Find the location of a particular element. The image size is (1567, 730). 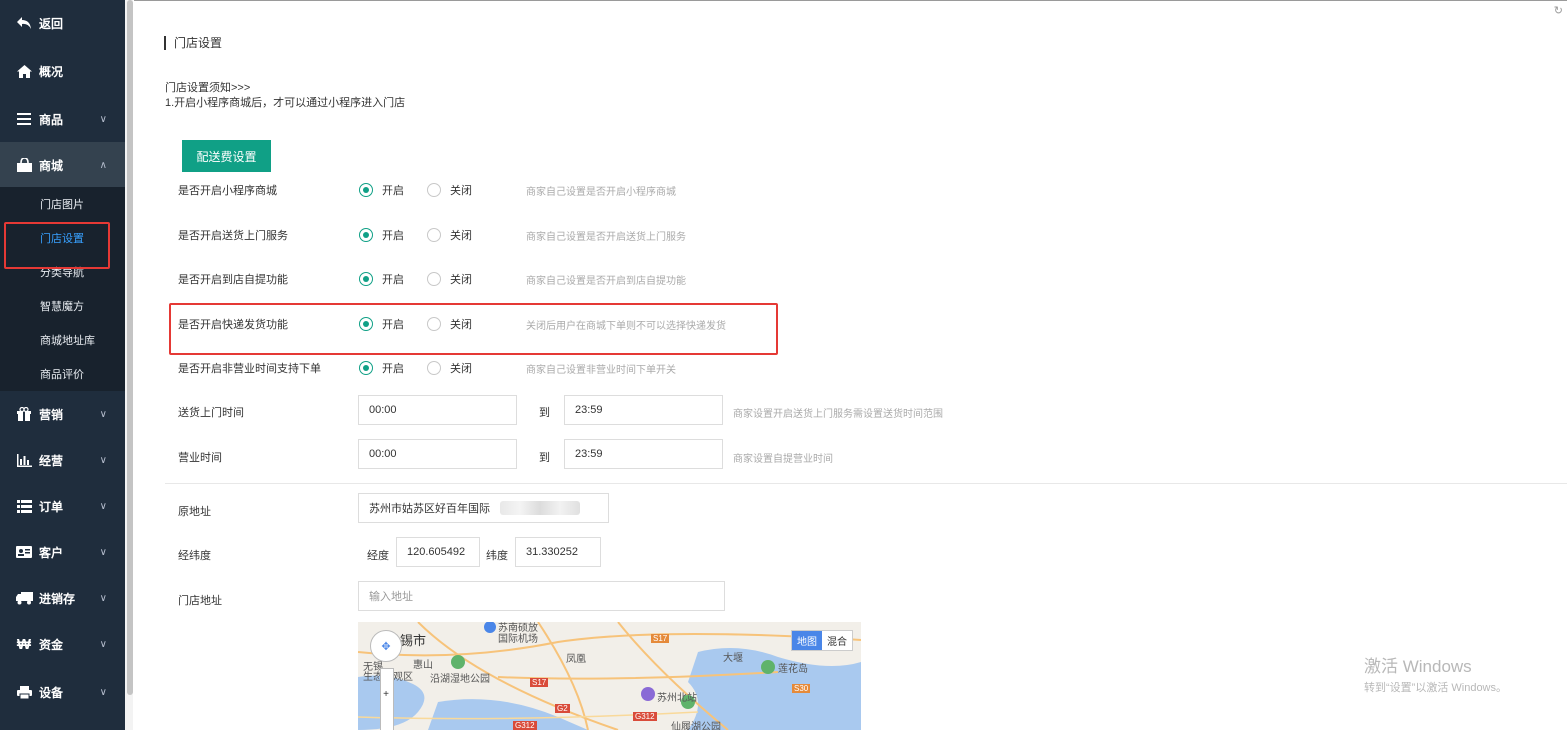

sidebar-scrollbar-thumb is located at coordinates (130, 347).